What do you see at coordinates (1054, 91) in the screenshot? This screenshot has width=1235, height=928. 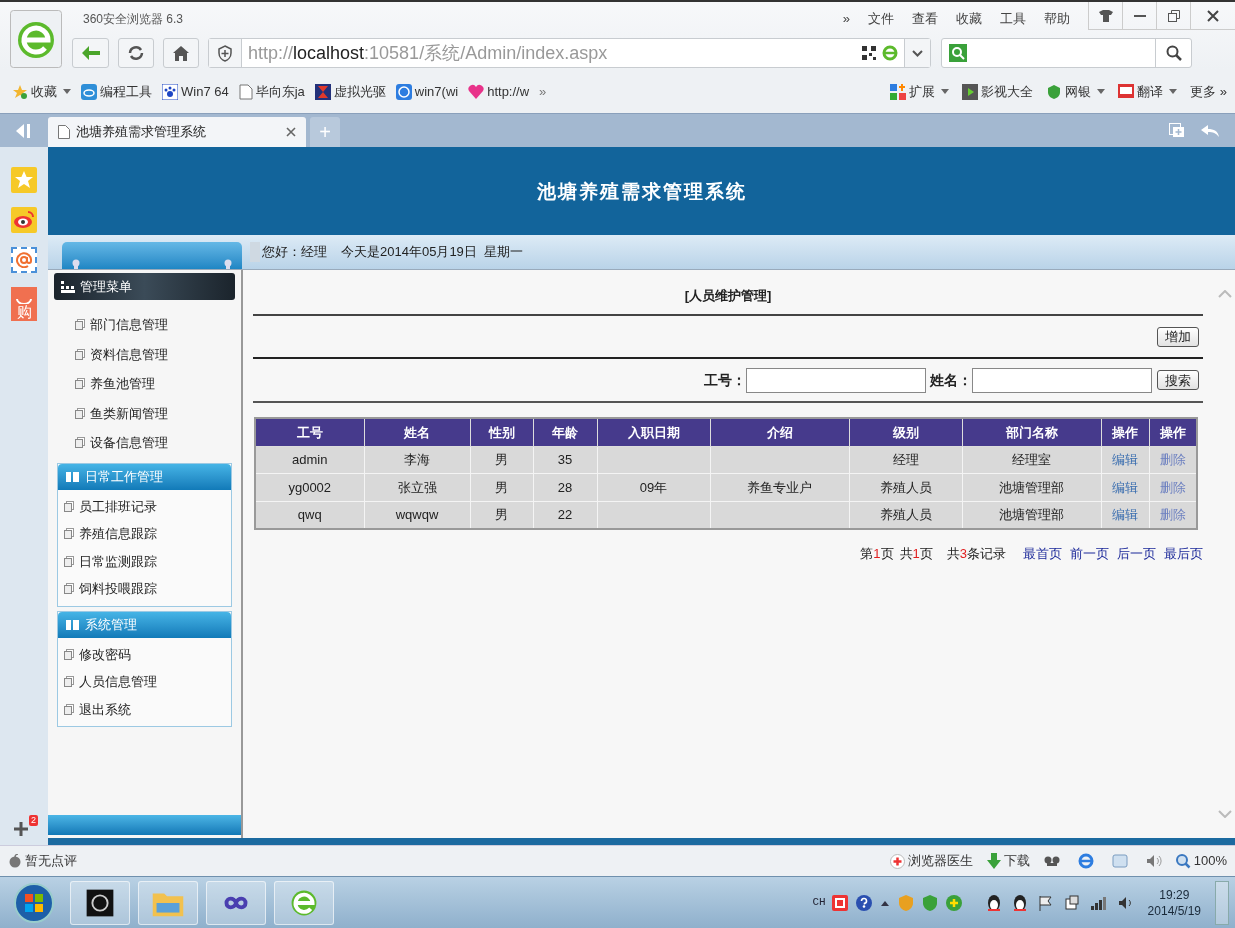 I see `shield-icon` at bounding box center [1054, 91].